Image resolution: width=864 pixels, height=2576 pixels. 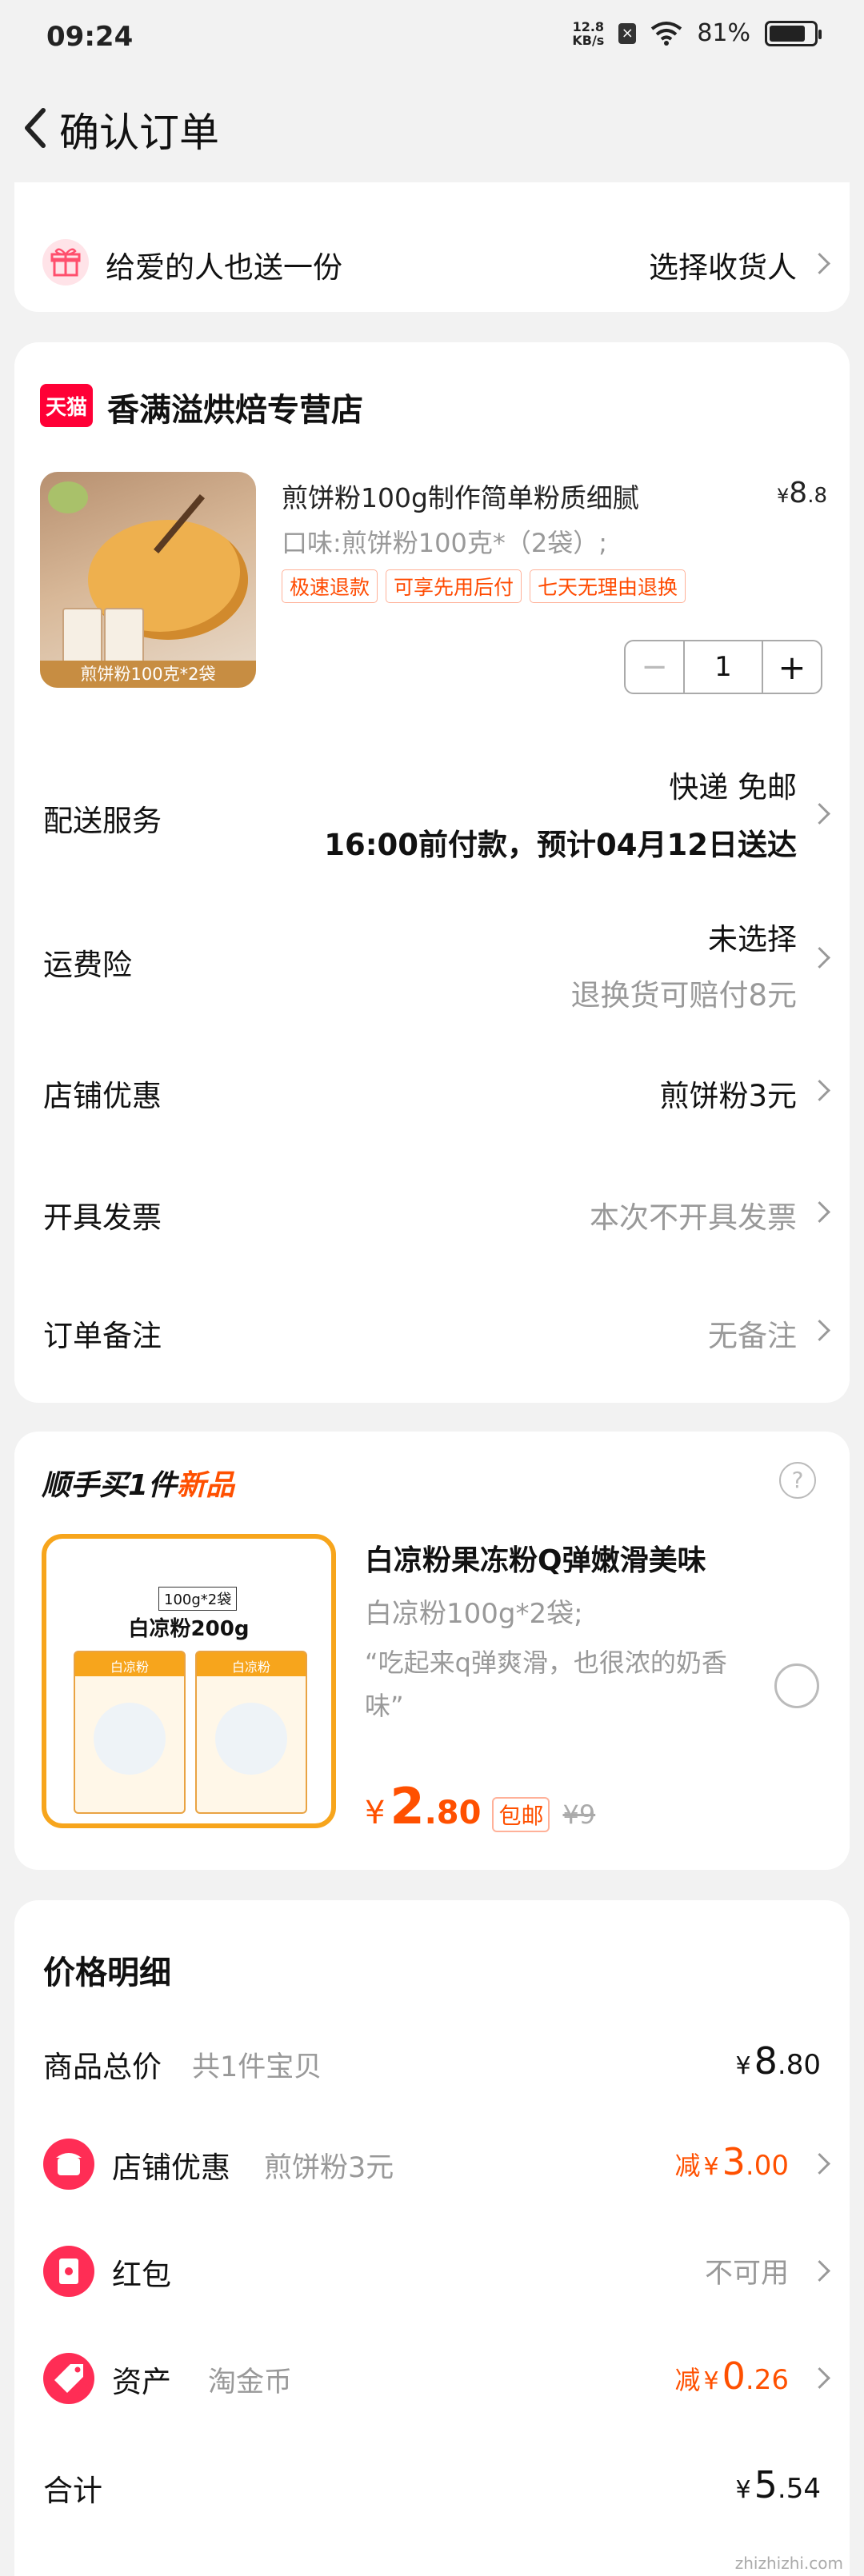 I want to click on page-title: 确认订单, so click(x=139, y=133).